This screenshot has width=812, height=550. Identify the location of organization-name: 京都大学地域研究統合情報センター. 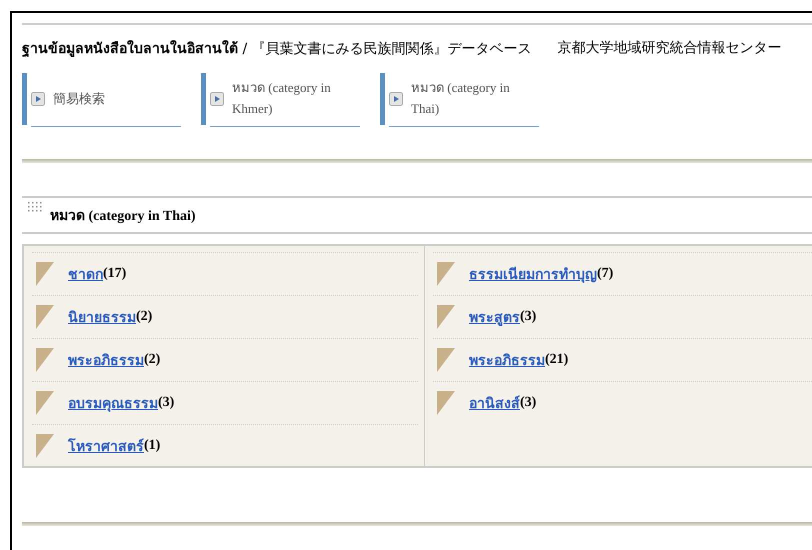
(670, 48).